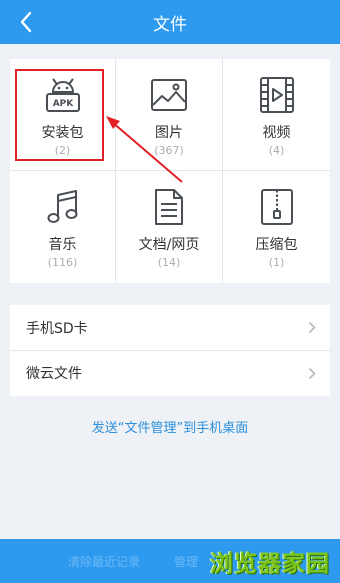 Image resolution: width=340 pixels, height=583 pixels. What do you see at coordinates (276, 95) in the screenshot?
I see `video-film-icon` at bounding box center [276, 95].